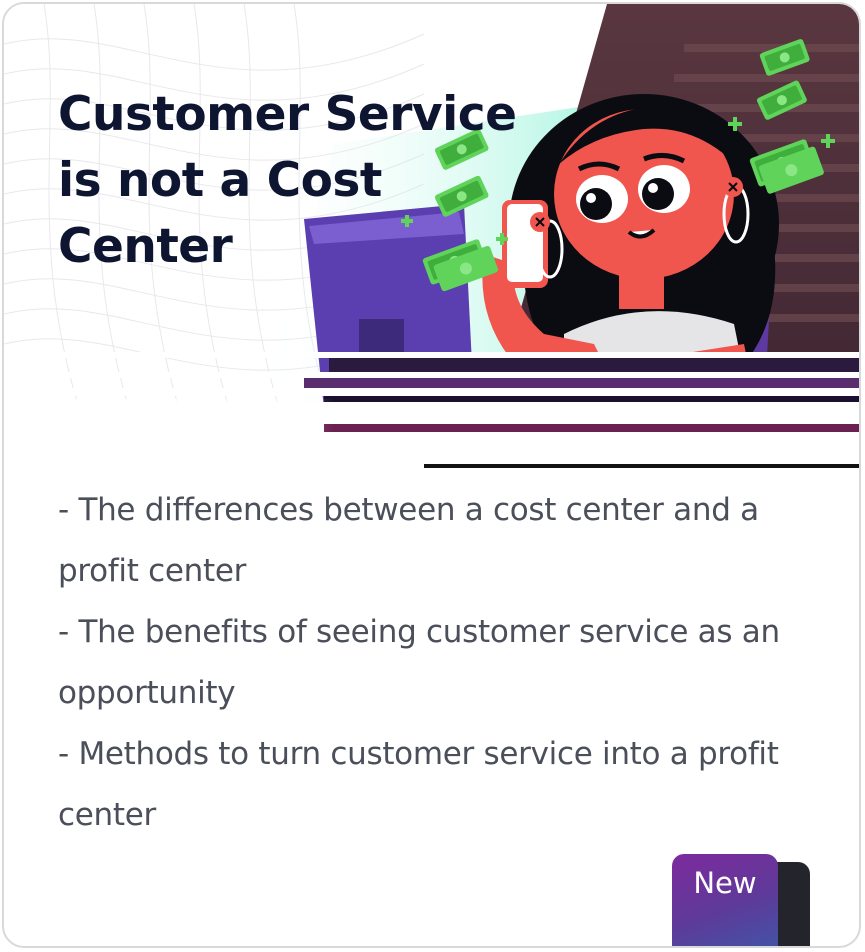 Image resolution: width=865 pixels, height=952 pixels. I want to click on new-badge: New, so click(725, 900).